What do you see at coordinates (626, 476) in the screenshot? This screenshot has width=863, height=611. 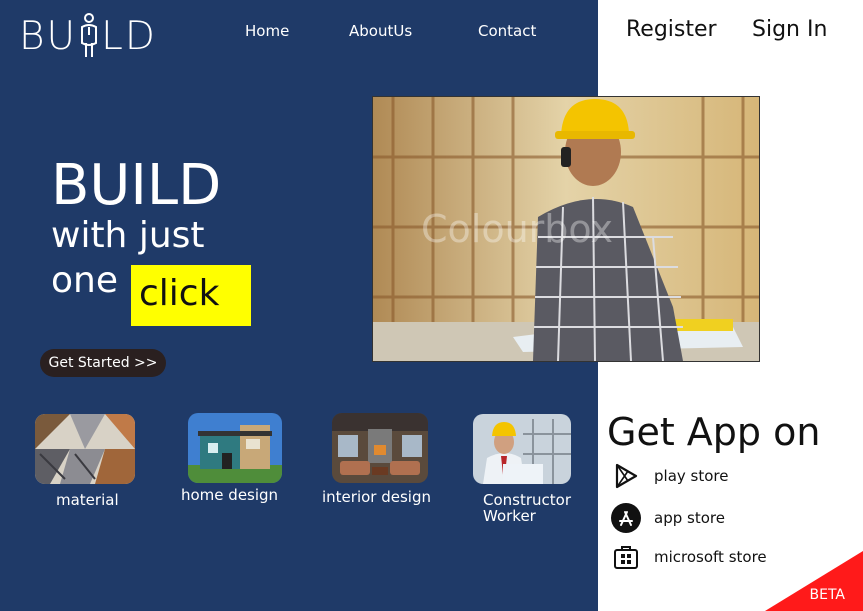 I see `play-store-icon` at bounding box center [626, 476].